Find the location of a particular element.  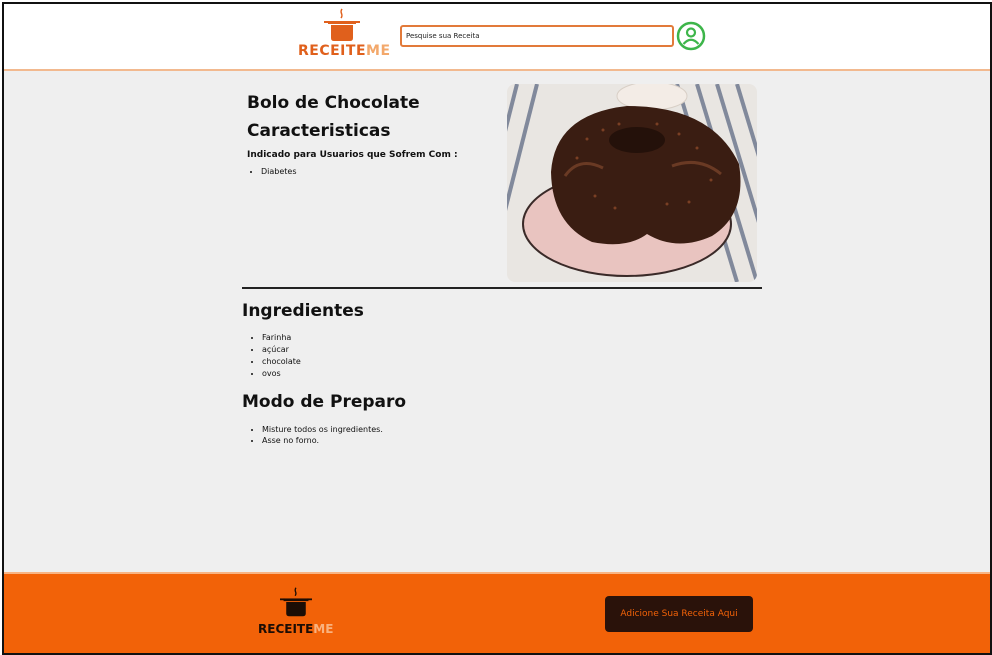

preparation-heading: Modo de Preparo is located at coordinates (324, 402).